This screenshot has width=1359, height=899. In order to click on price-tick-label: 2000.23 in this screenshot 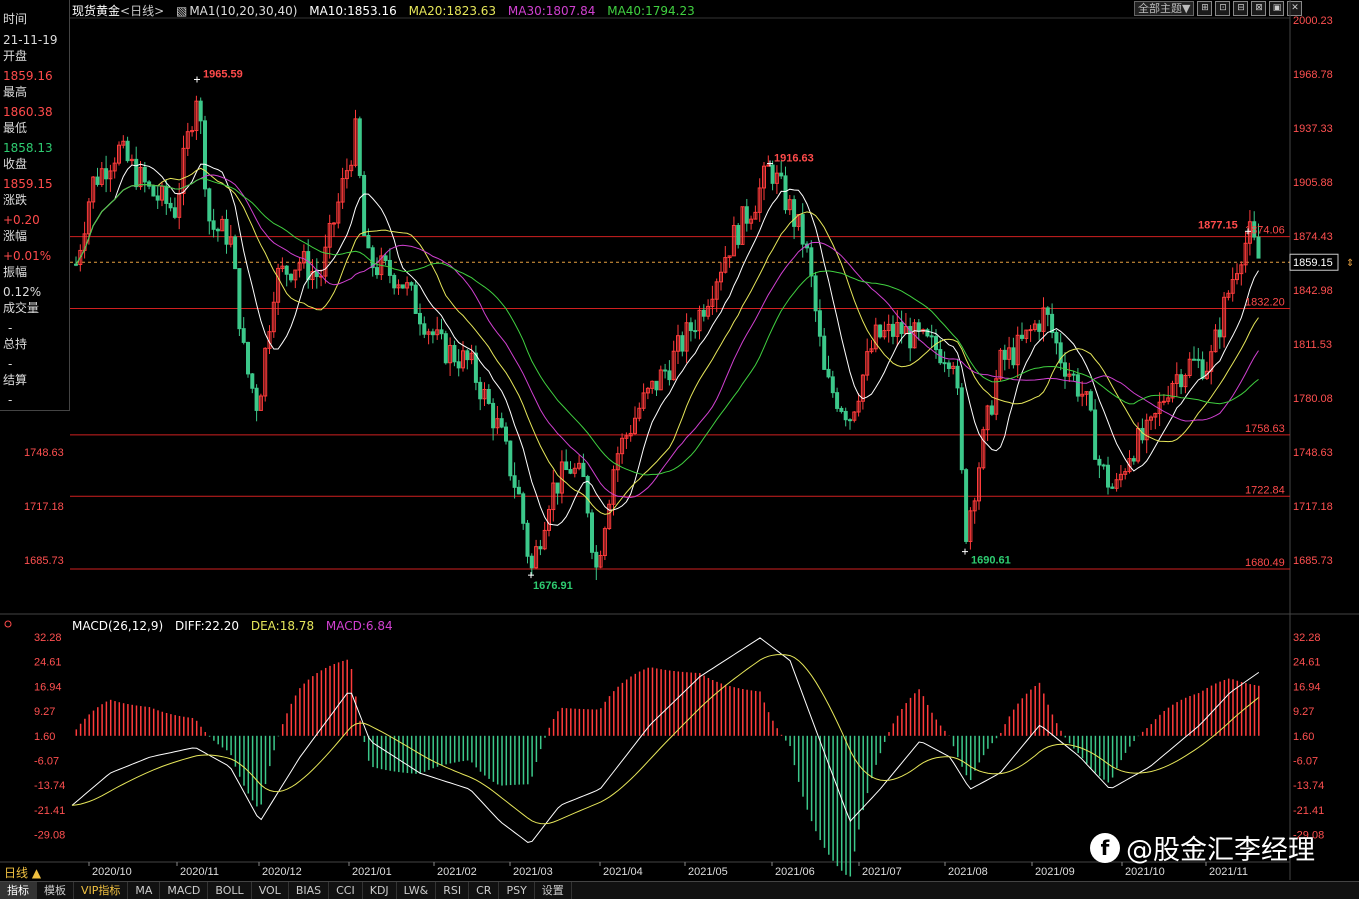, I will do `click(1313, 21)`.